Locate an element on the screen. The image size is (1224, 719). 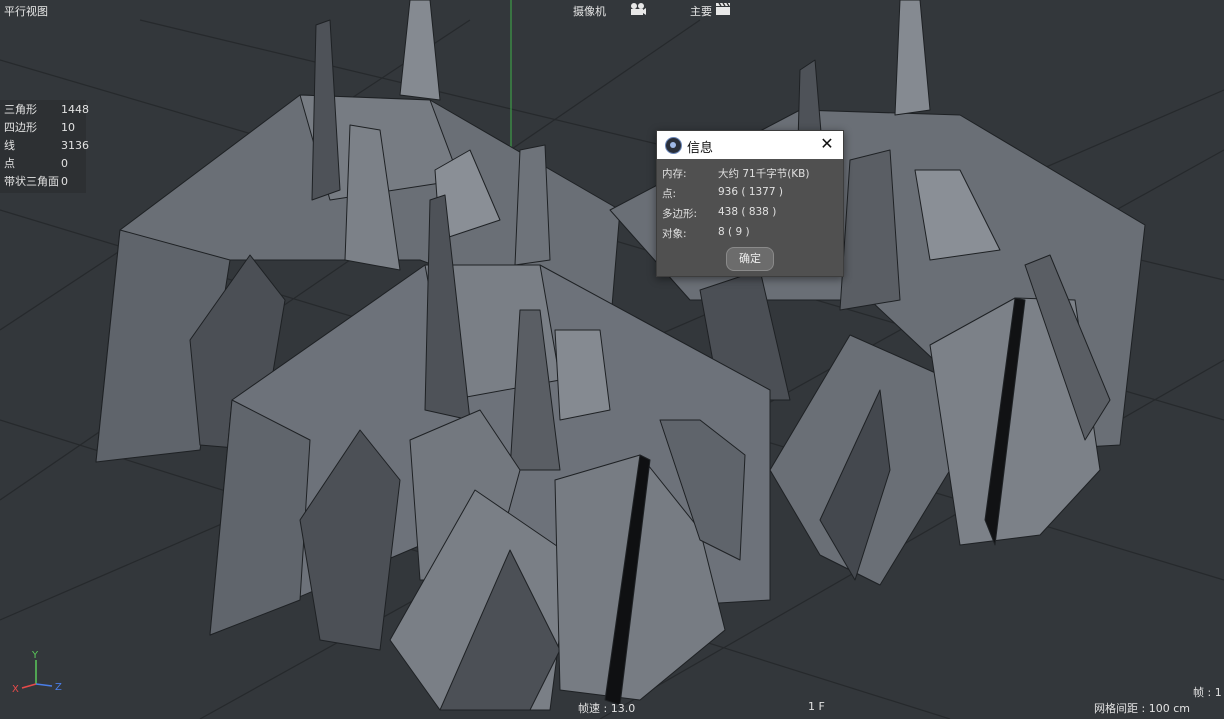
info-label: 多边形: is located at coordinates (680, 214).